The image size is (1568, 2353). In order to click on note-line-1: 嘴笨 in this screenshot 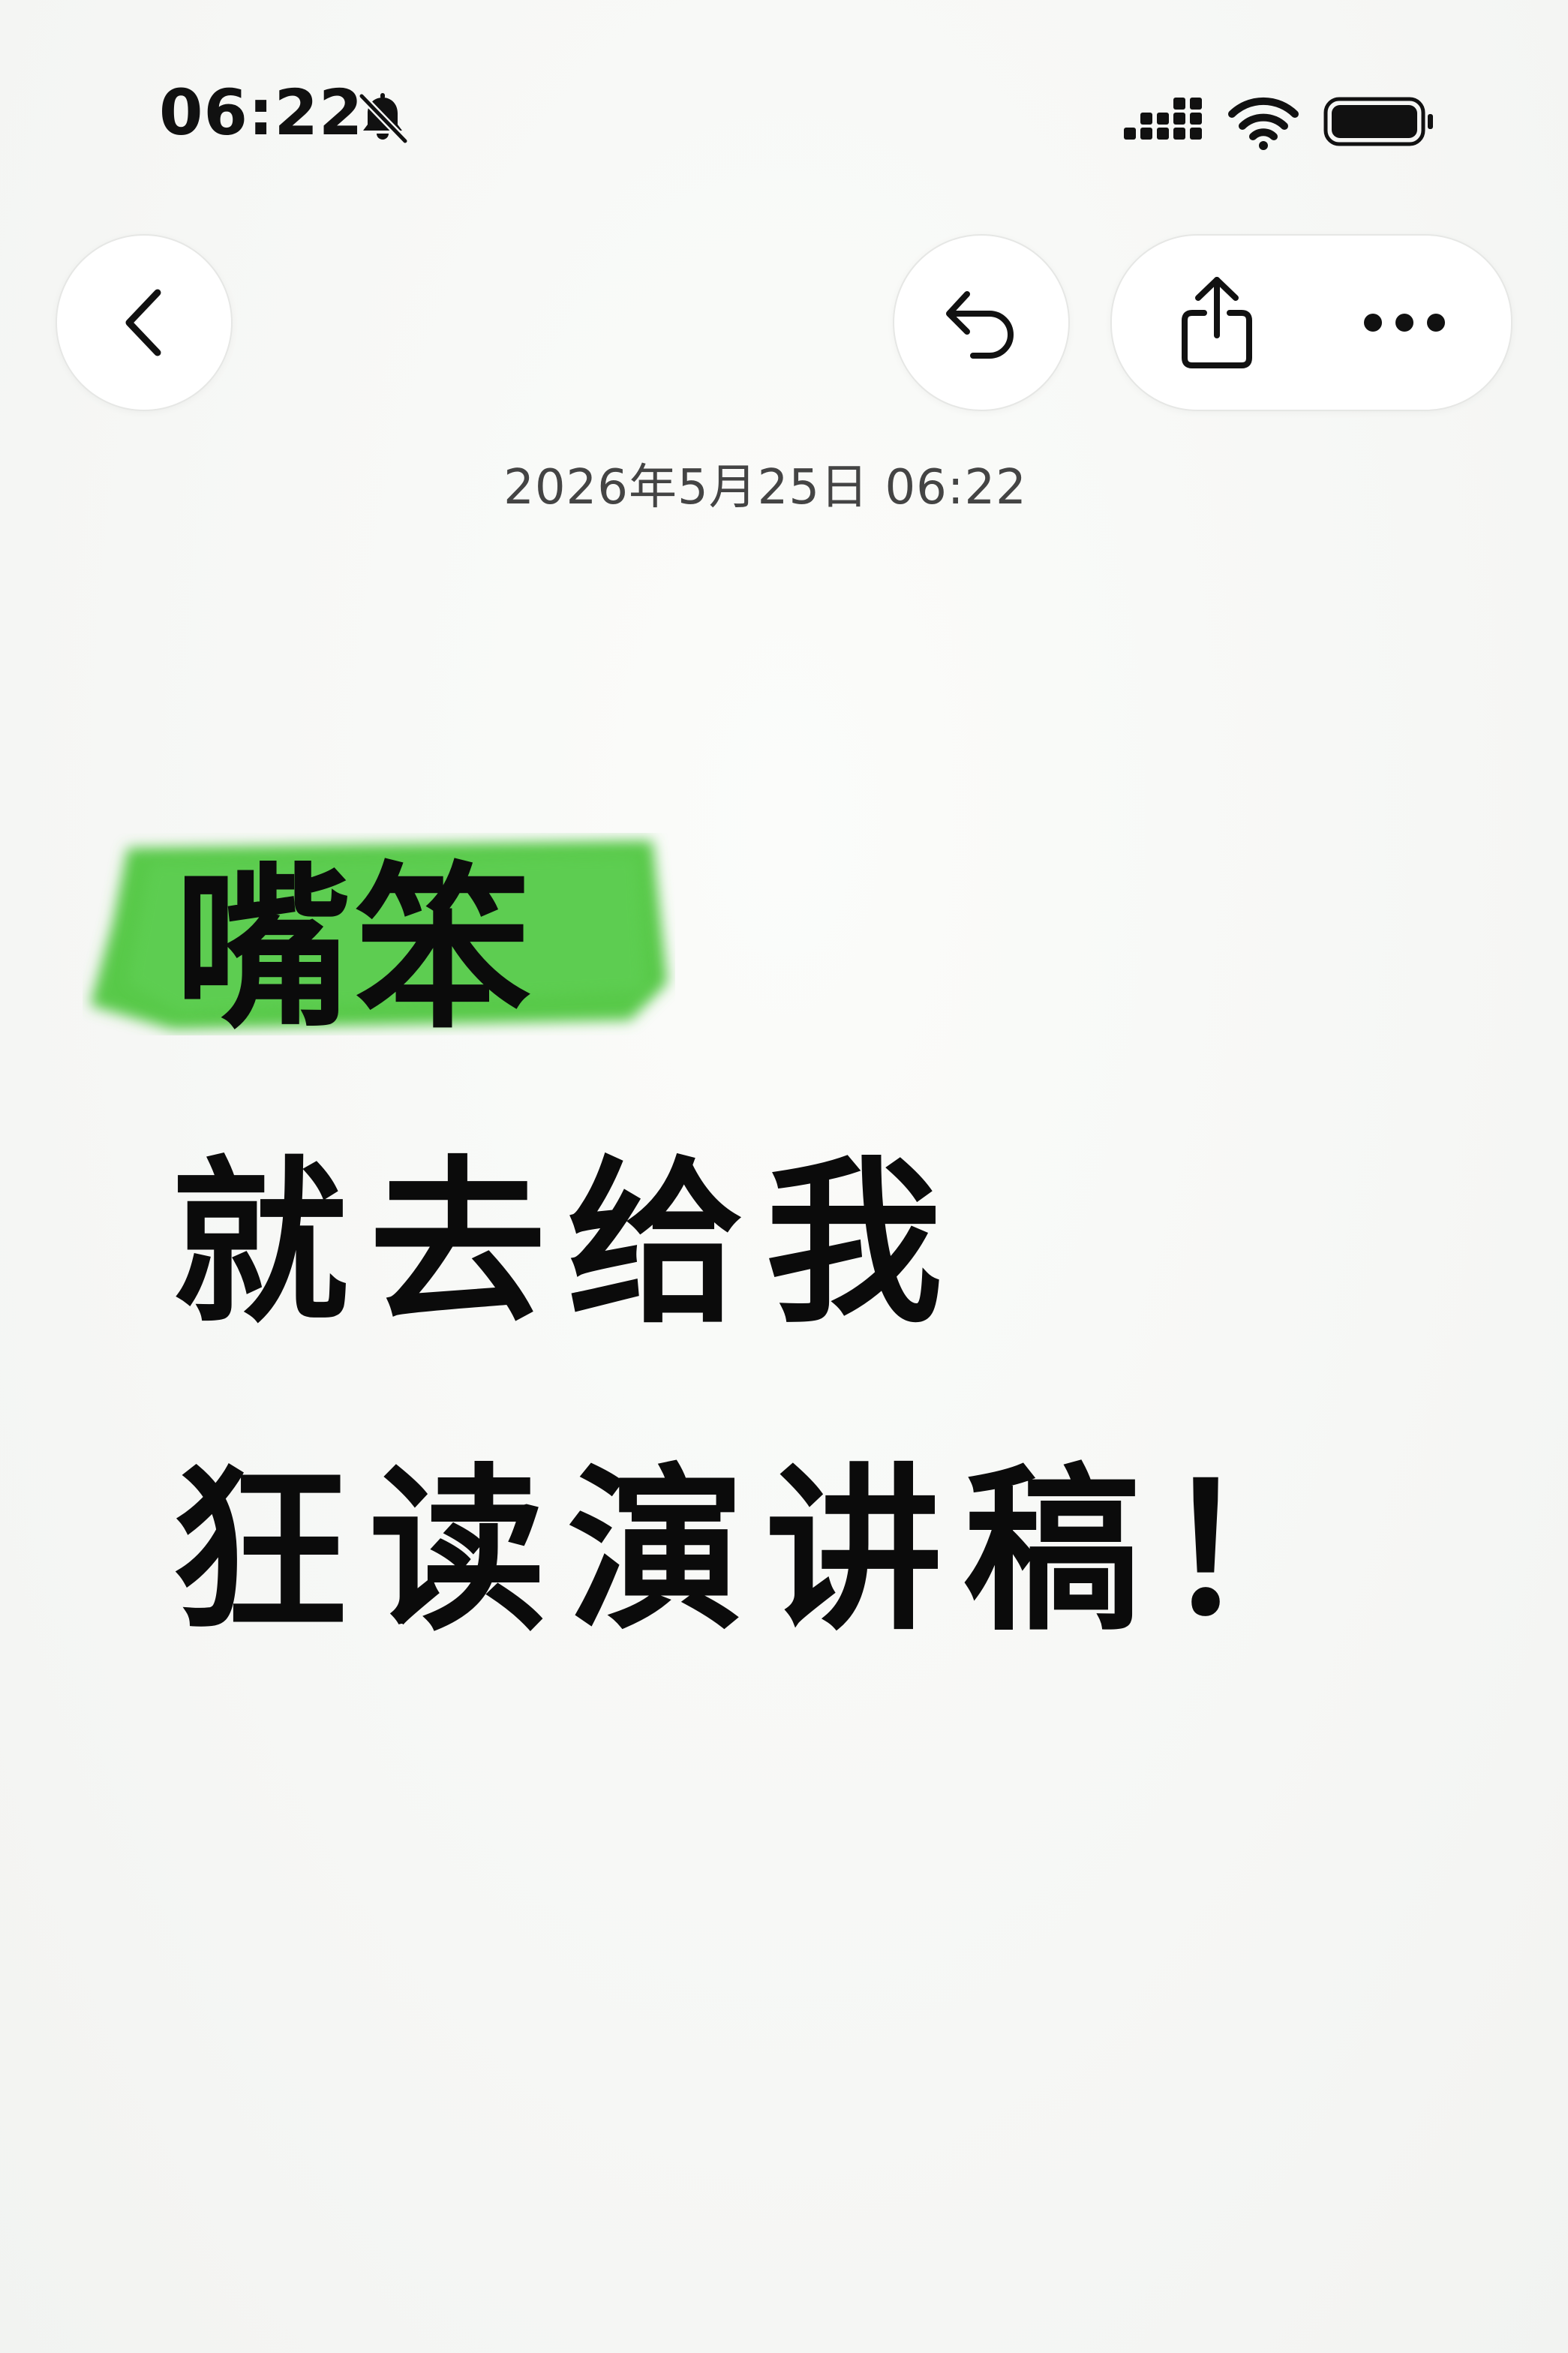, I will do `click(354, 950)`.